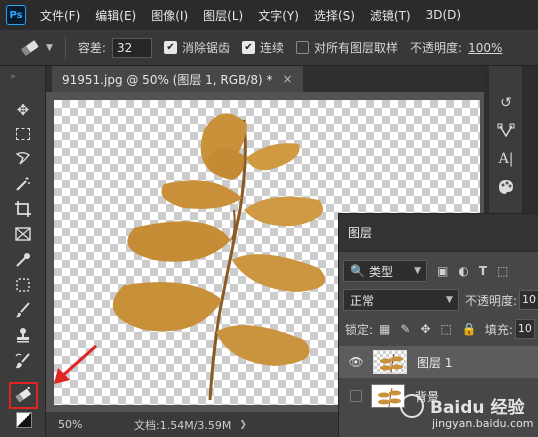 This screenshot has height=437, width=538. What do you see at coordinates (483, 271) in the screenshot?
I see `filter-type-icon: T` at bounding box center [483, 271].